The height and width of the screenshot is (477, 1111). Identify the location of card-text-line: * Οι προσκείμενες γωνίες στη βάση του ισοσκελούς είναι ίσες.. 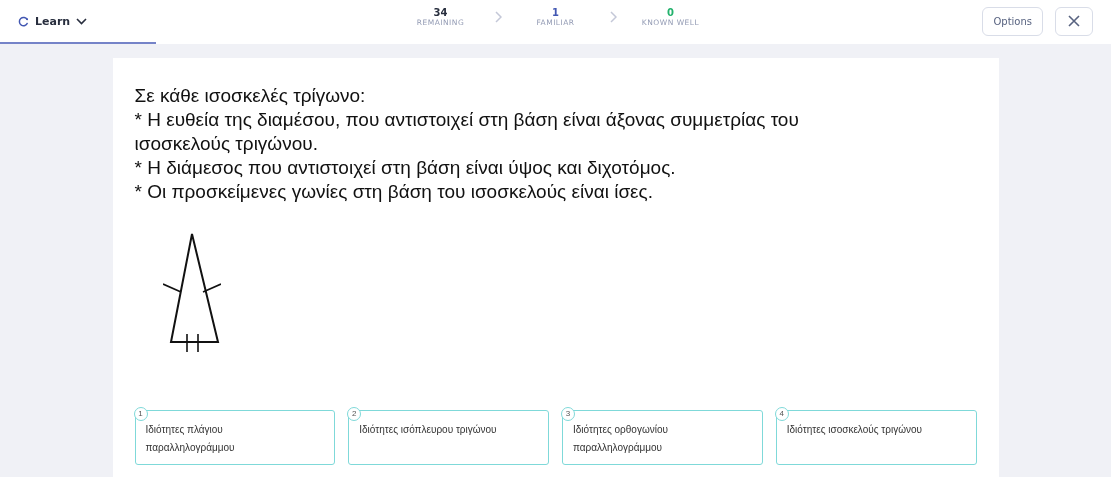
(394, 192).